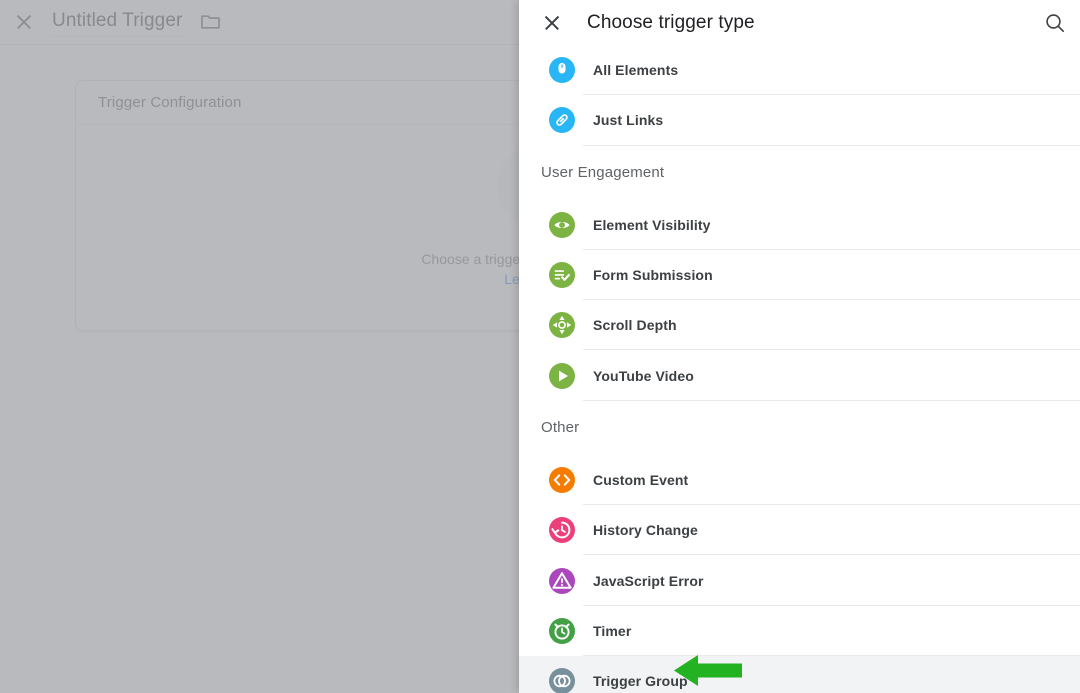 This screenshot has height=693, width=1080. What do you see at coordinates (641, 479) in the screenshot?
I see `trigger-type-label: Custom Event` at bounding box center [641, 479].